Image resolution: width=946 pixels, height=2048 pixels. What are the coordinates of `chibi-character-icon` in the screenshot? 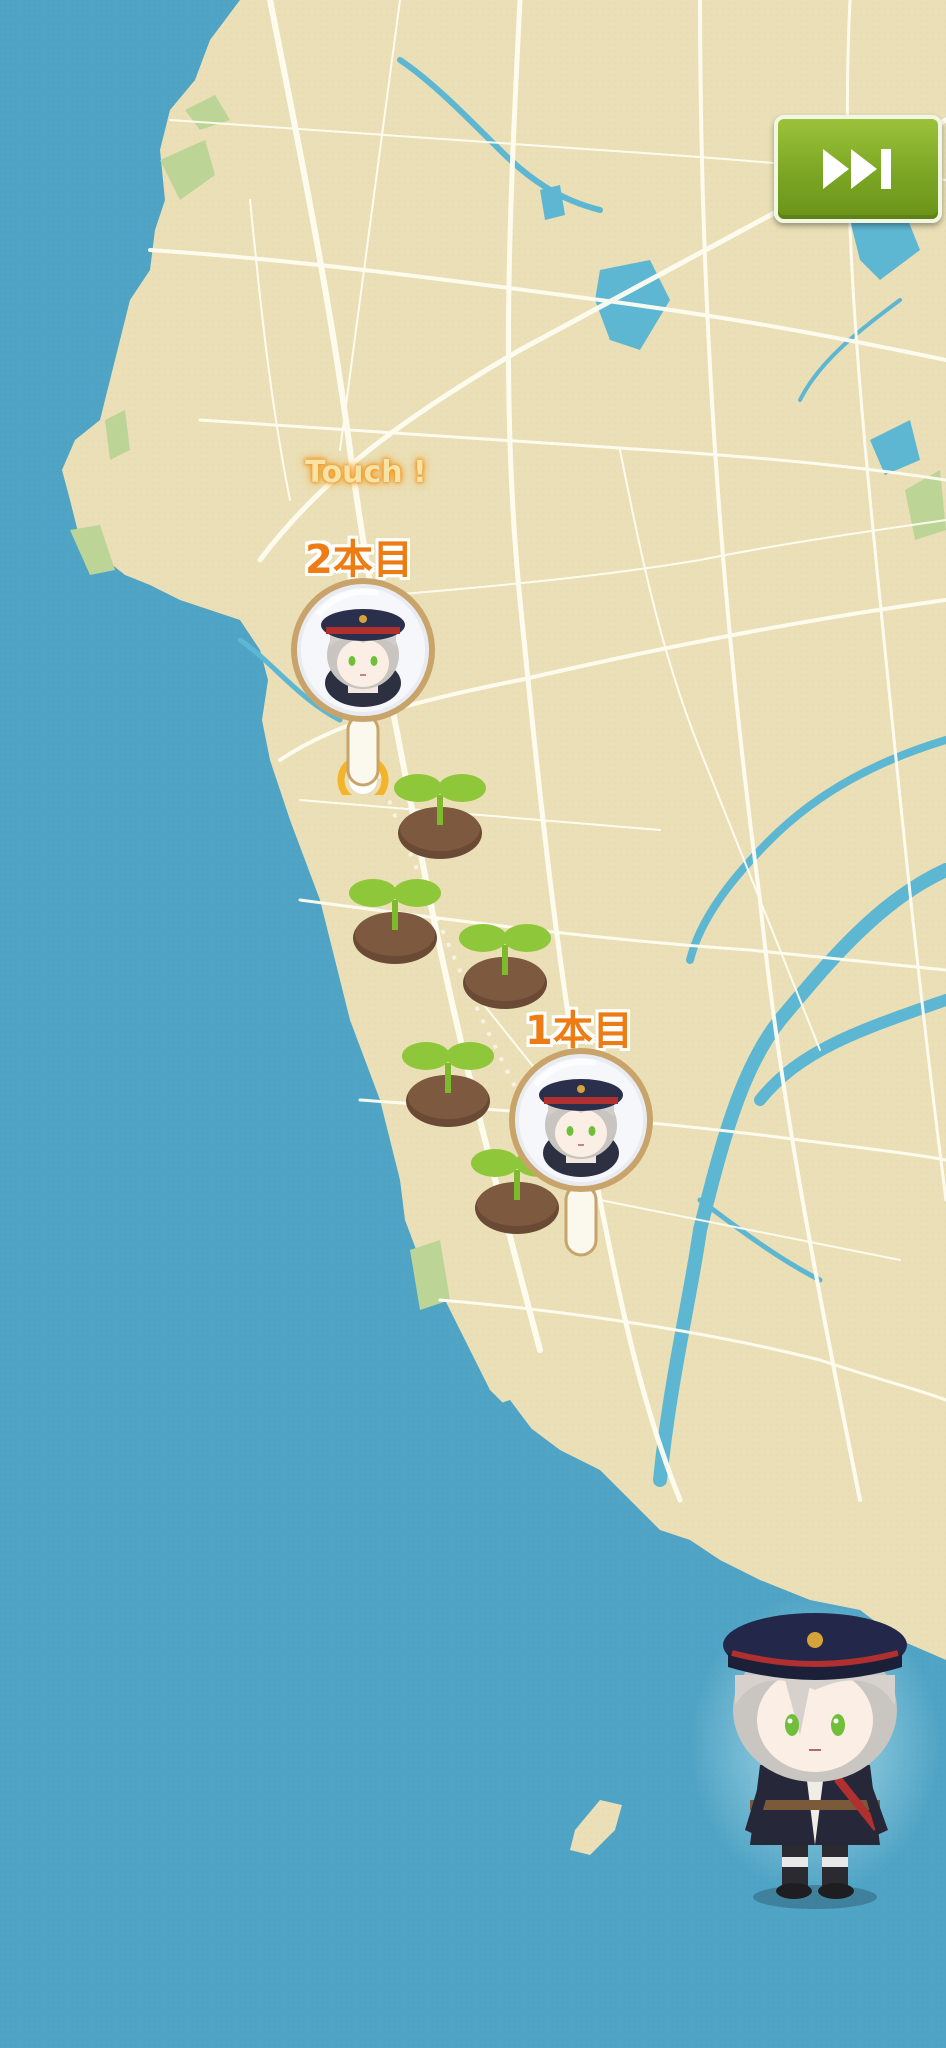 It's located at (815, 1750).